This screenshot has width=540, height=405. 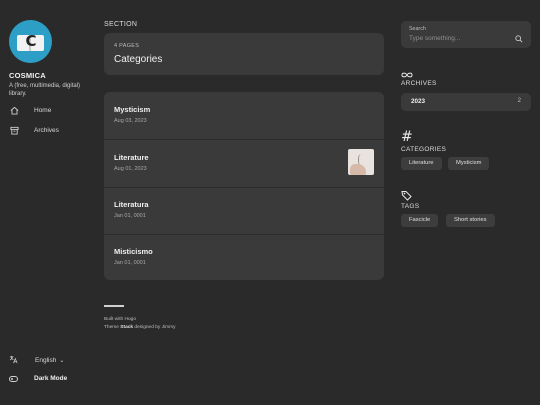 I want to click on toggle-icon, so click(x=13, y=378).